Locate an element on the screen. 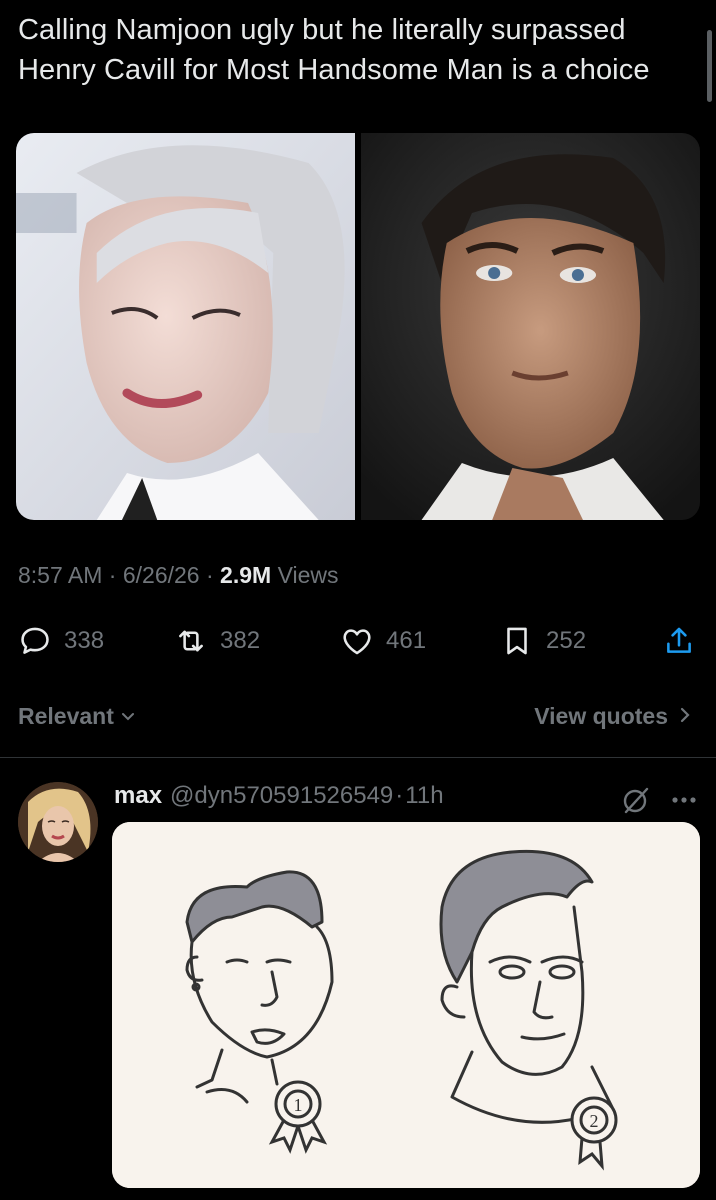 This screenshot has width=716, height=1200. repost-count: 382 is located at coordinates (240, 640).